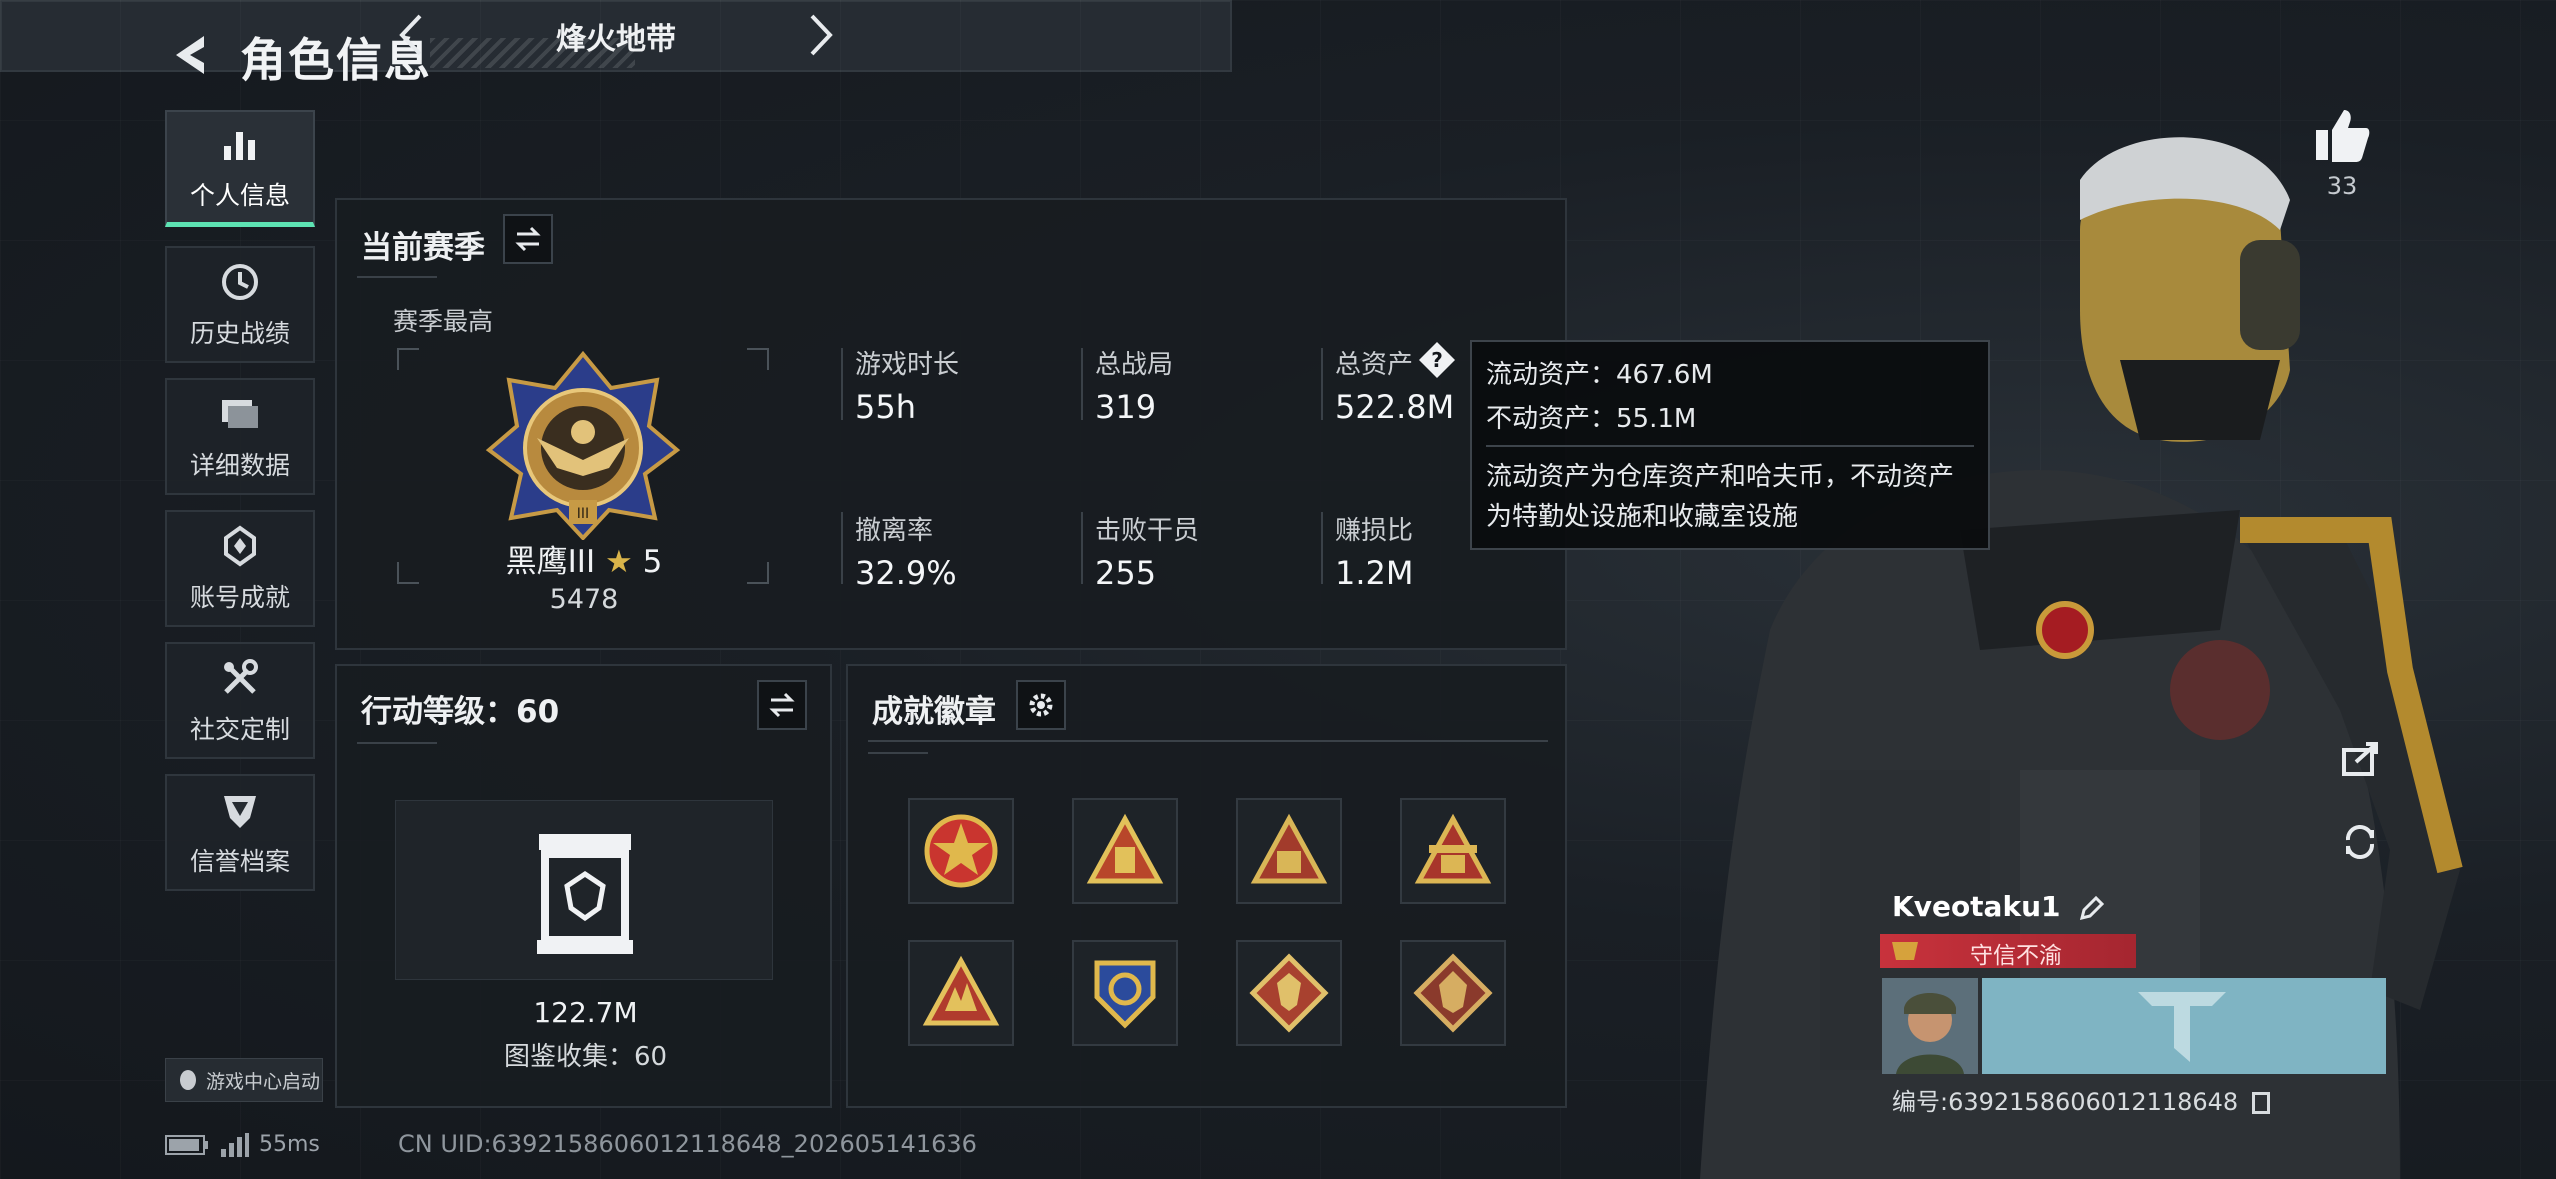  Describe the element at coordinates (240, 436) in the screenshot. I see `sidebar-item-details: 详细数据` at that location.